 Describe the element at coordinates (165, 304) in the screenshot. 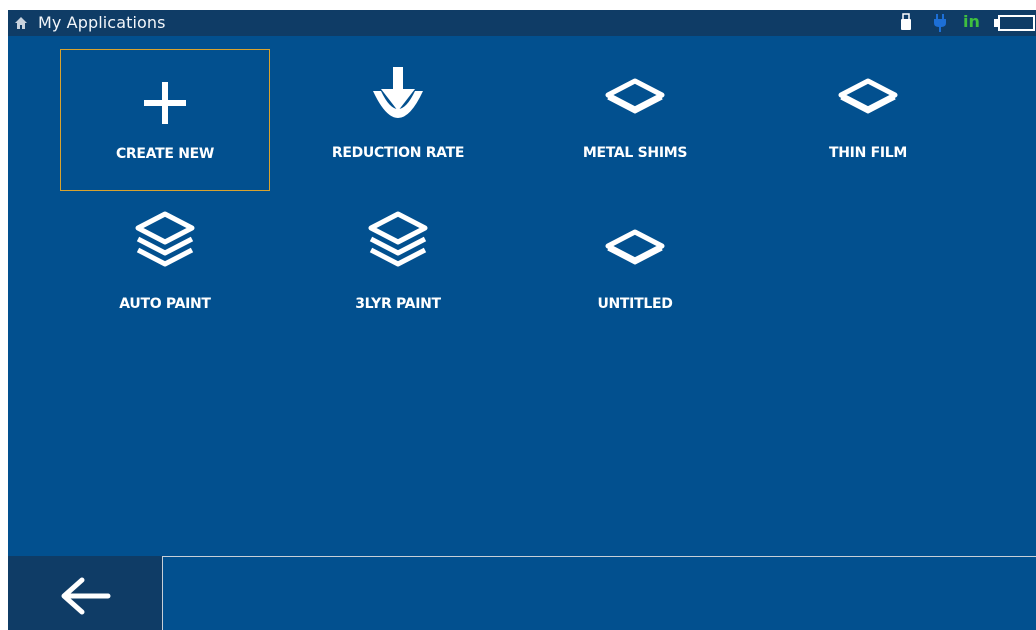

I see `app-tile-label: AUTO PAINT` at that location.